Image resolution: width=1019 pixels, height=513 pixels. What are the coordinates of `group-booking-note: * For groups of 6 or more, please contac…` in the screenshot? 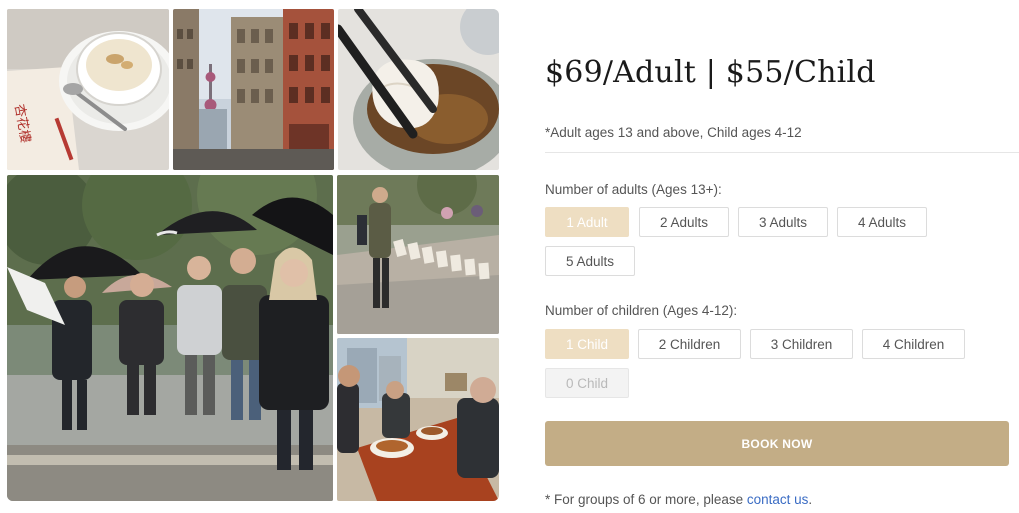 It's located at (678, 499).